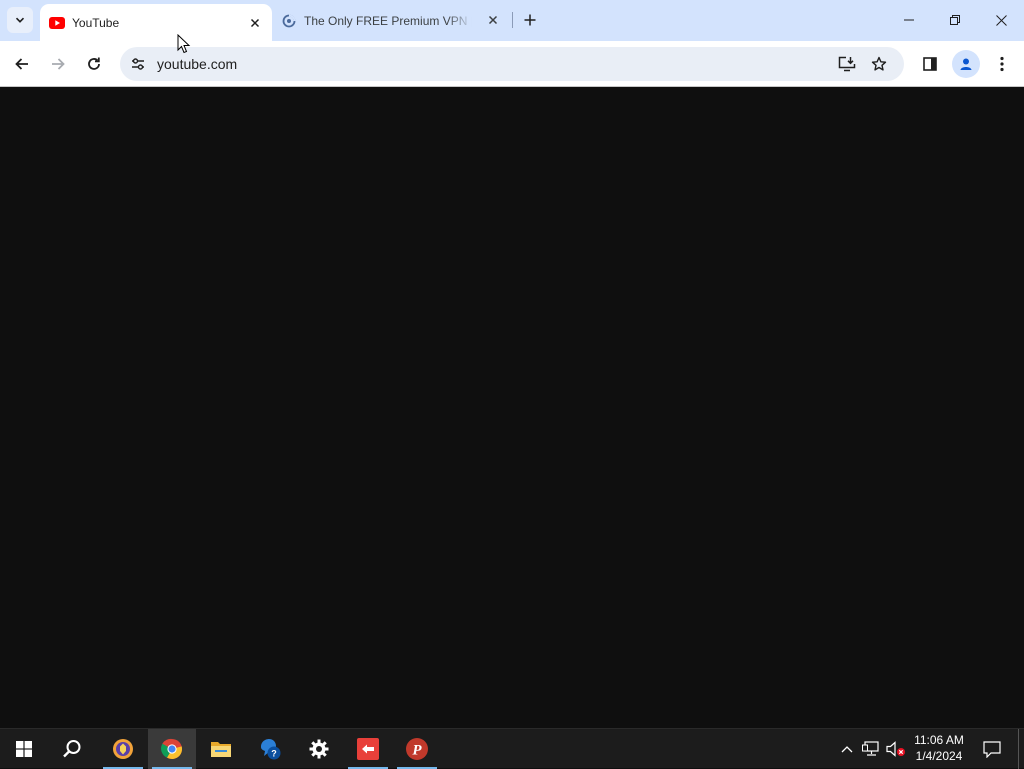 This screenshot has height=769, width=1024. I want to click on taskbar-help: ?, so click(270, 749).